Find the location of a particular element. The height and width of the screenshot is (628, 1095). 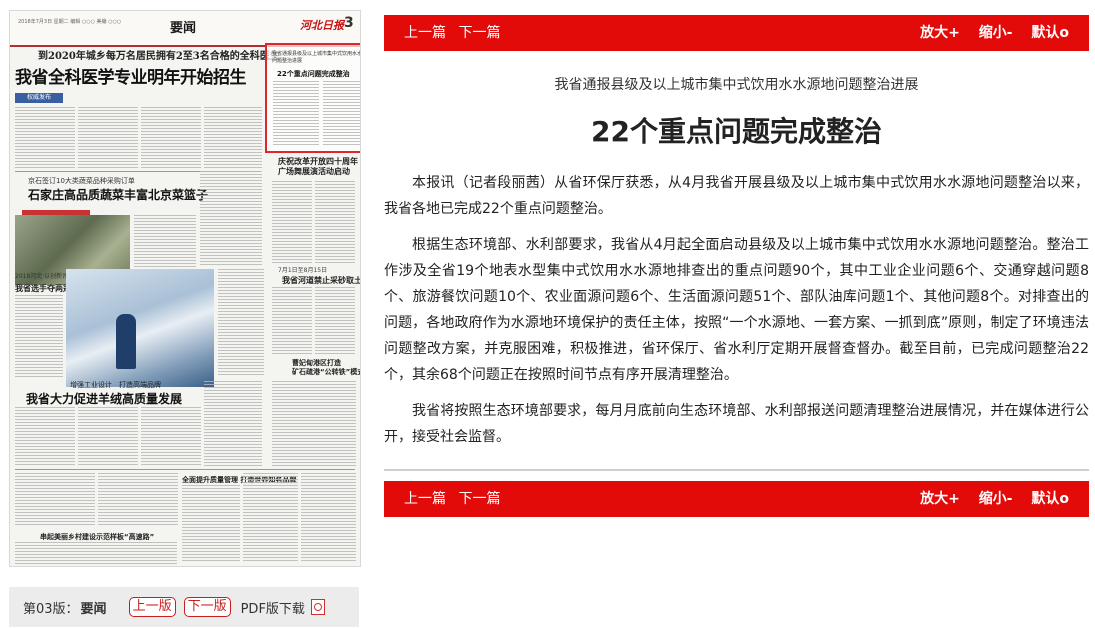

hotspot-title: 22个重点问题完成整治 is located at coordinates (313, 74).